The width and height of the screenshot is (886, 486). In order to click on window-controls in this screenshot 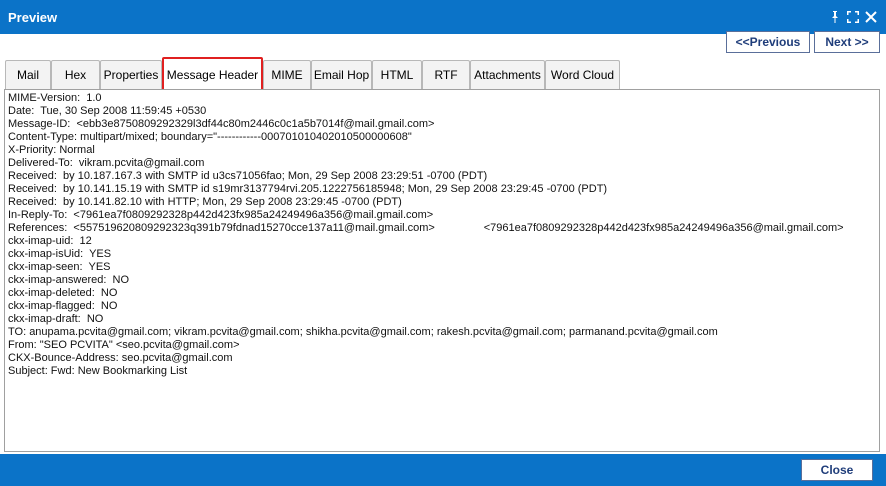, I will do `click(853, 17)`.